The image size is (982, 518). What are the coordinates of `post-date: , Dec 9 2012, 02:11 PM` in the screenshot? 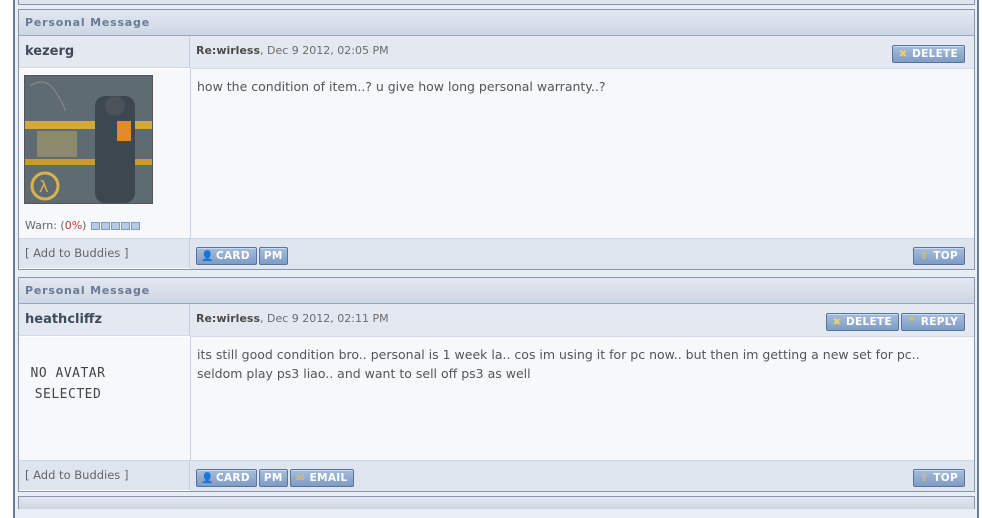 It's located at (324, 318).